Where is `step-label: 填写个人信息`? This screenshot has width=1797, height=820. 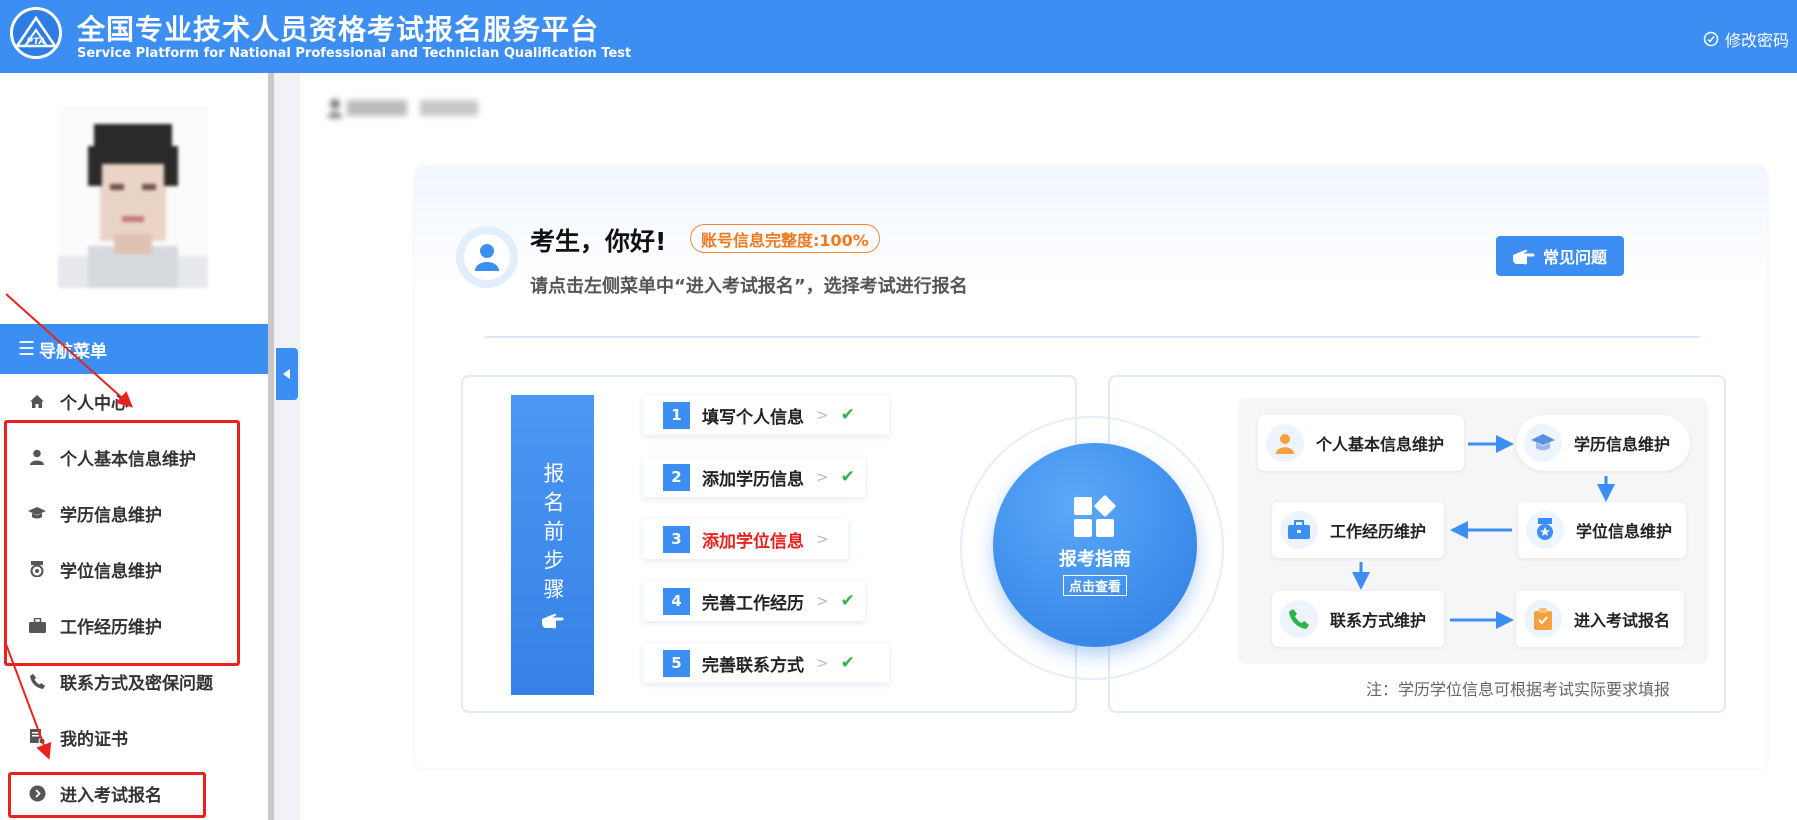 step-label: 填写个人信息 is located at coordinates (753, 417).